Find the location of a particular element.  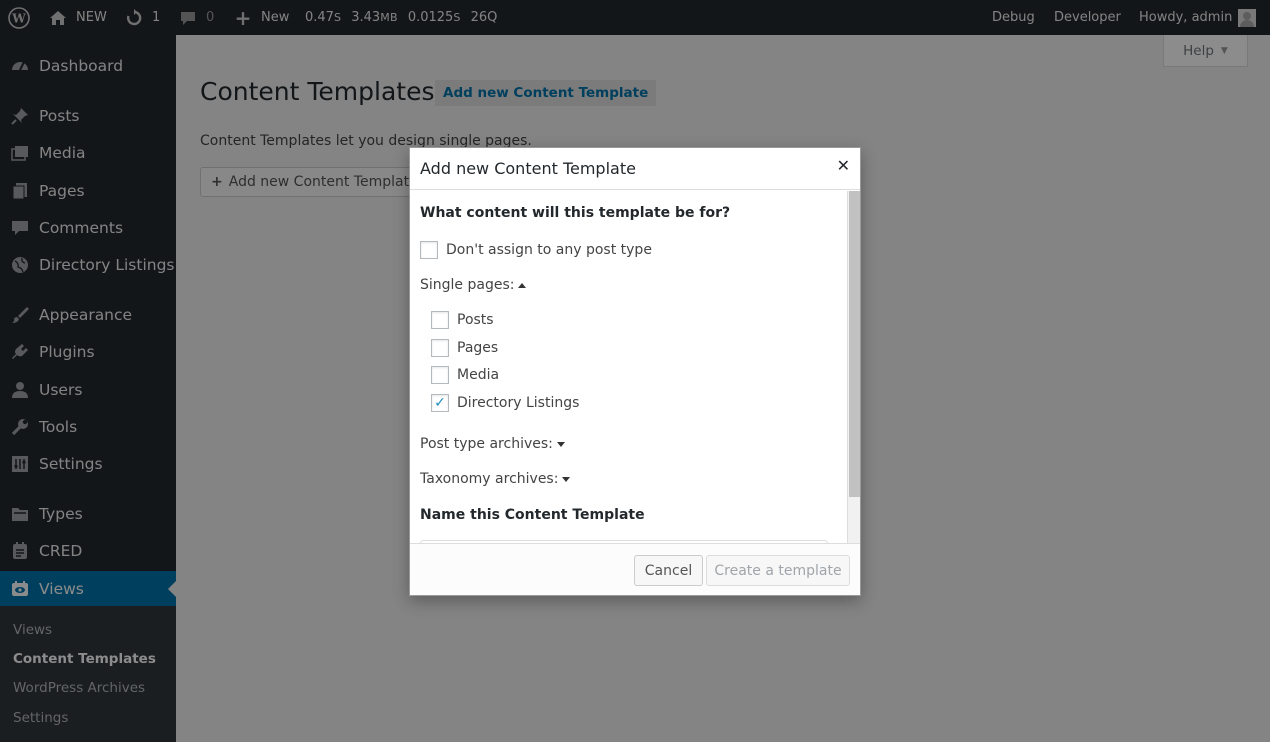

cancel-button: Cancel is located at coordinates (668, 570).